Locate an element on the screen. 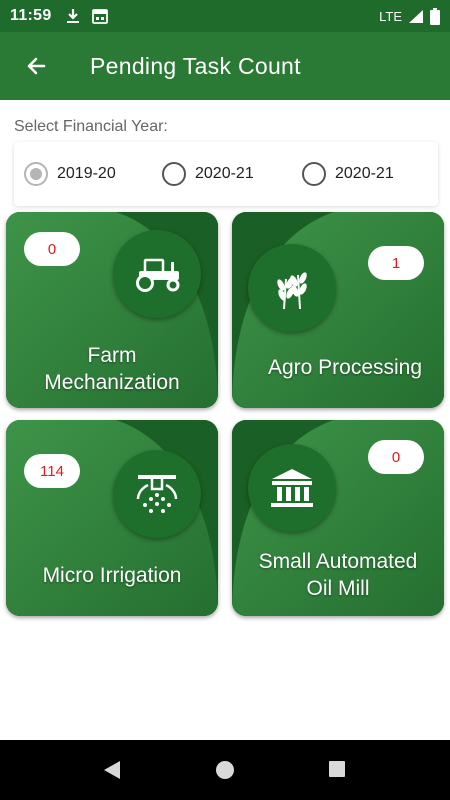  radio-option-2020-21-b: 2020-21 is located at coordinates (348, 174).